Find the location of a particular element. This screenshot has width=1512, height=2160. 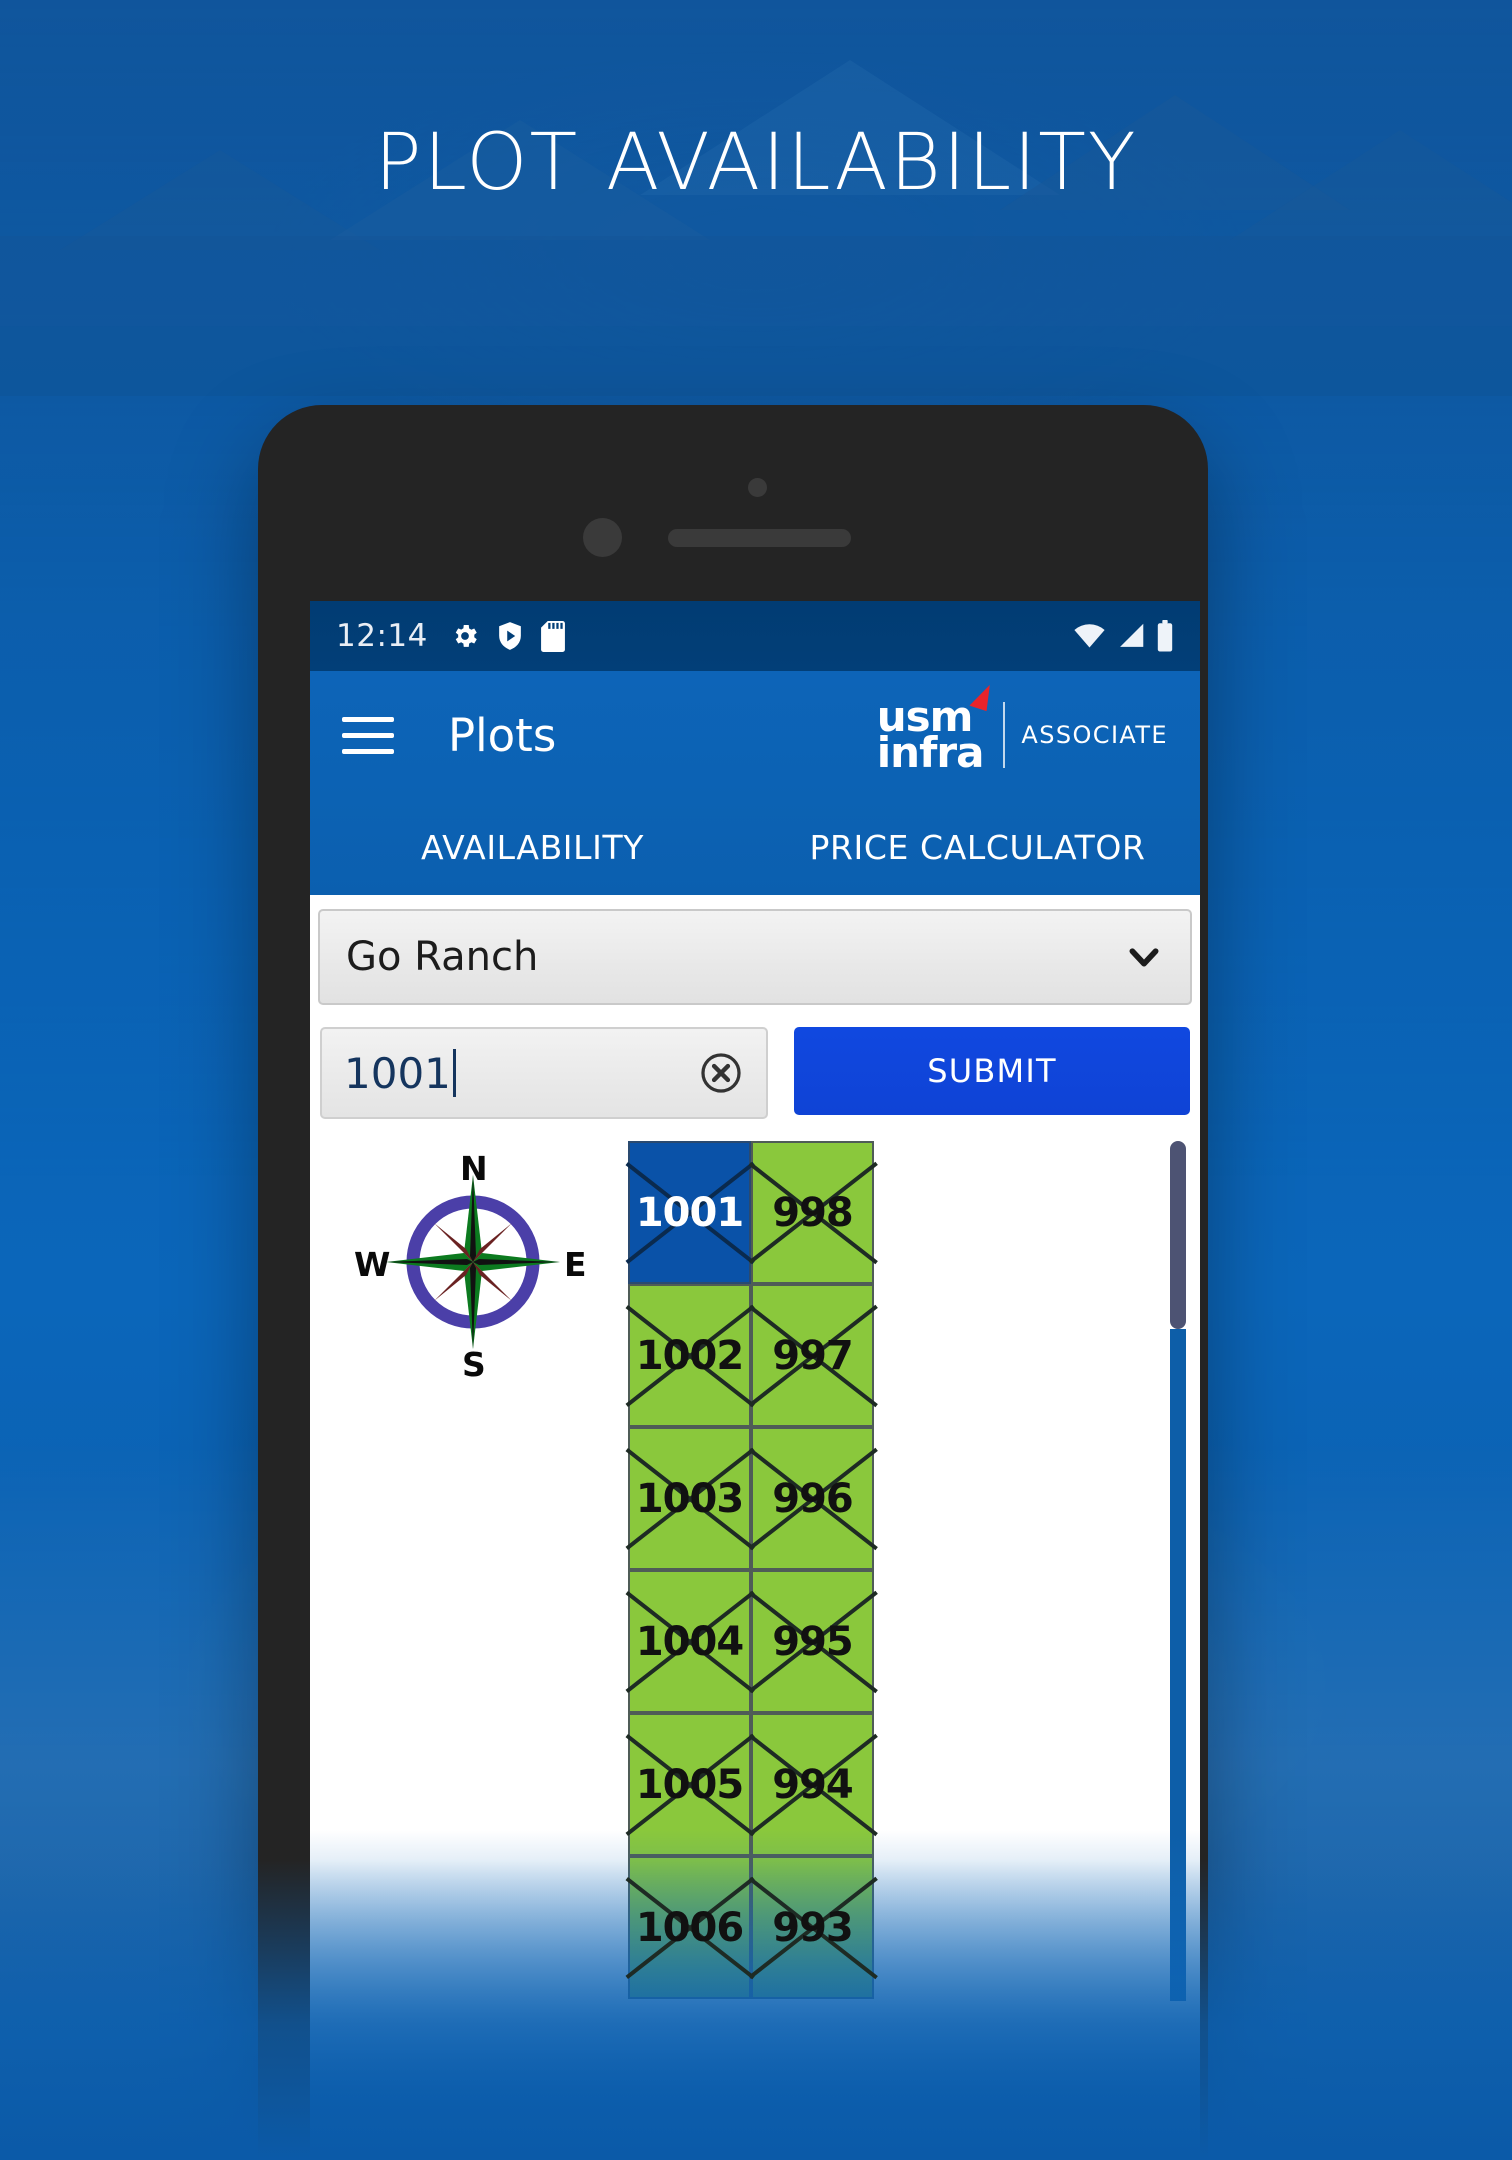

plot-cell-label: 1003 is located at coordinates (689, 1498).